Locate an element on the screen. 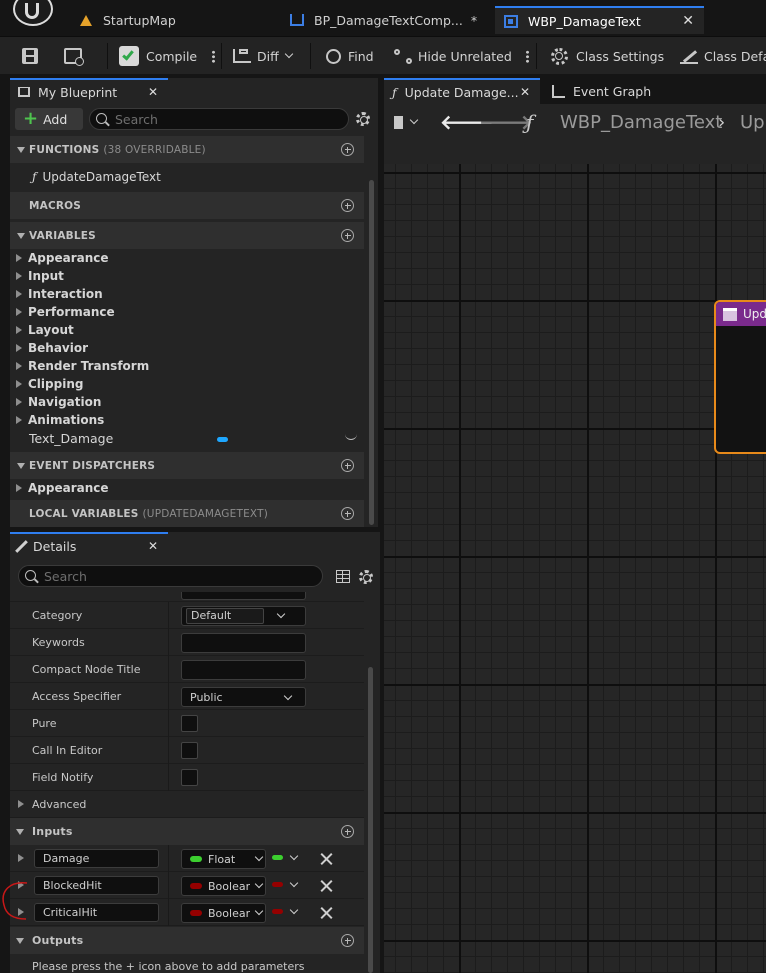 The image size is (766, 973). function-entry-node: Upd is located at coordinates (740, 377).